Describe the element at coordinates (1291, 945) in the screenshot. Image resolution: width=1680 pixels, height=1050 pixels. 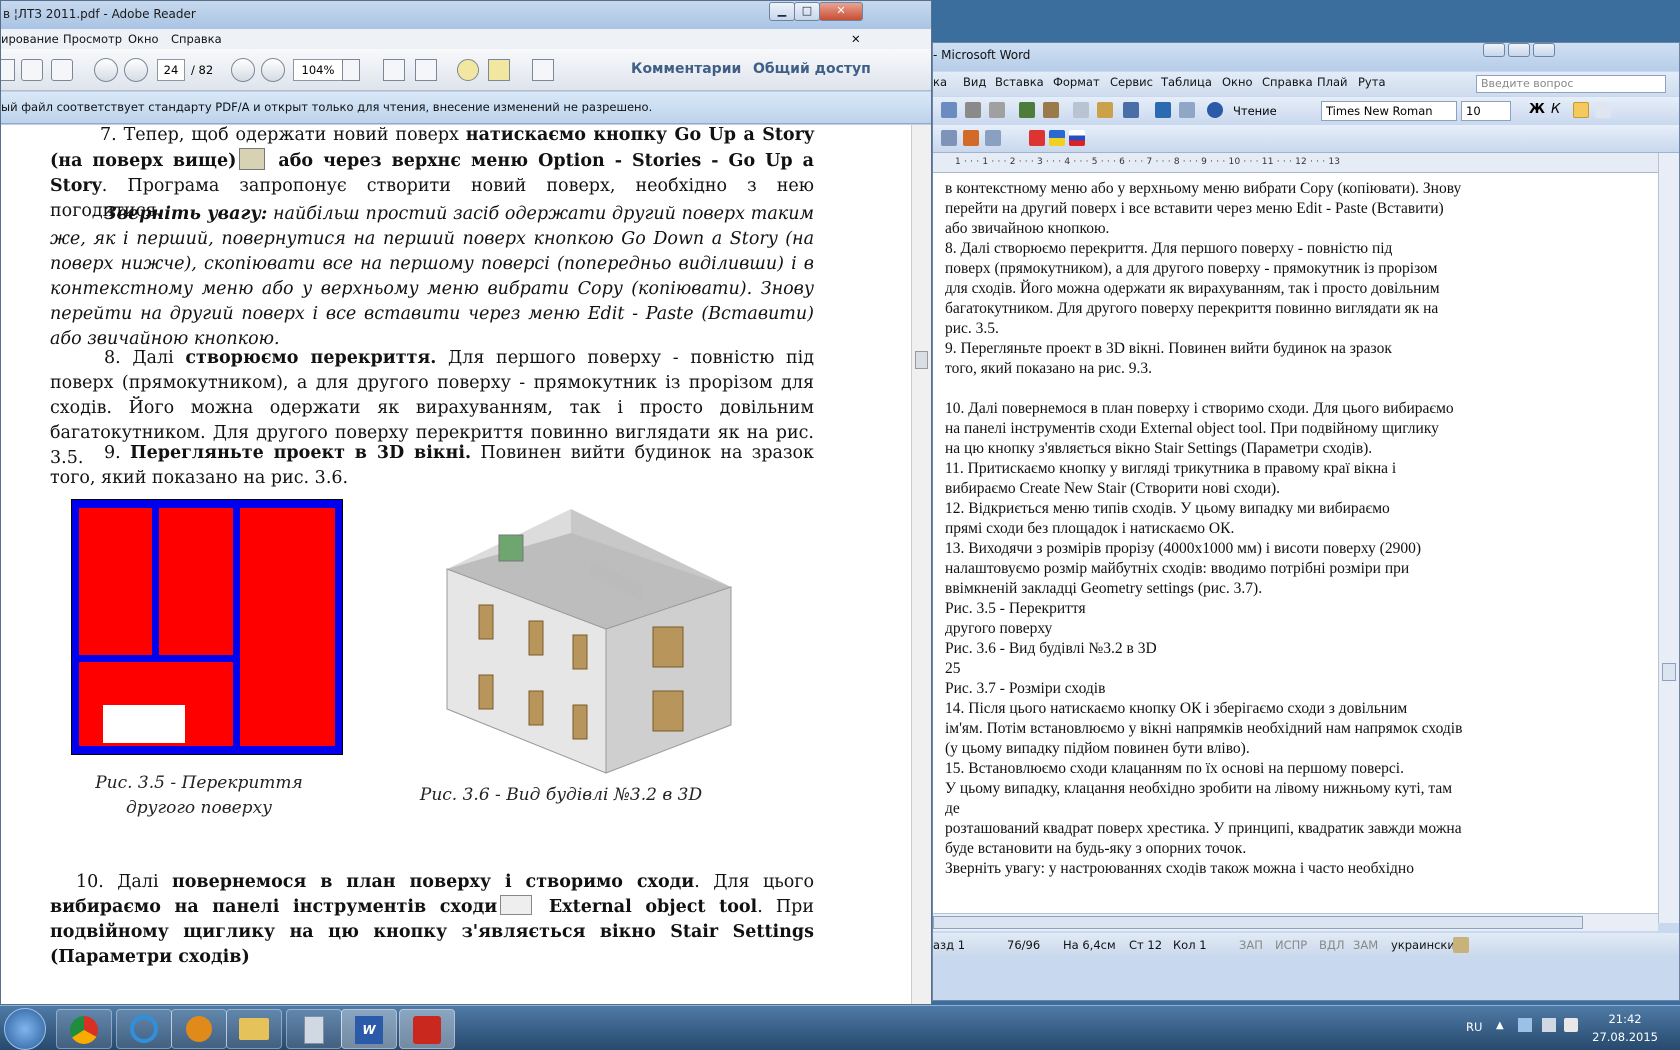
I see `status-track: ИСПР` at that location.